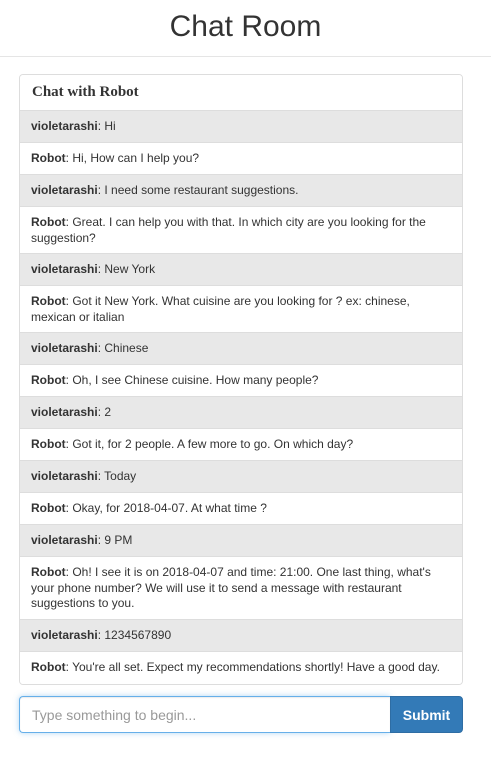  Describe the element at coordinates (201, 190) in the screenshot. I see `message-text: I need some restaurant suggestions.` at that location.